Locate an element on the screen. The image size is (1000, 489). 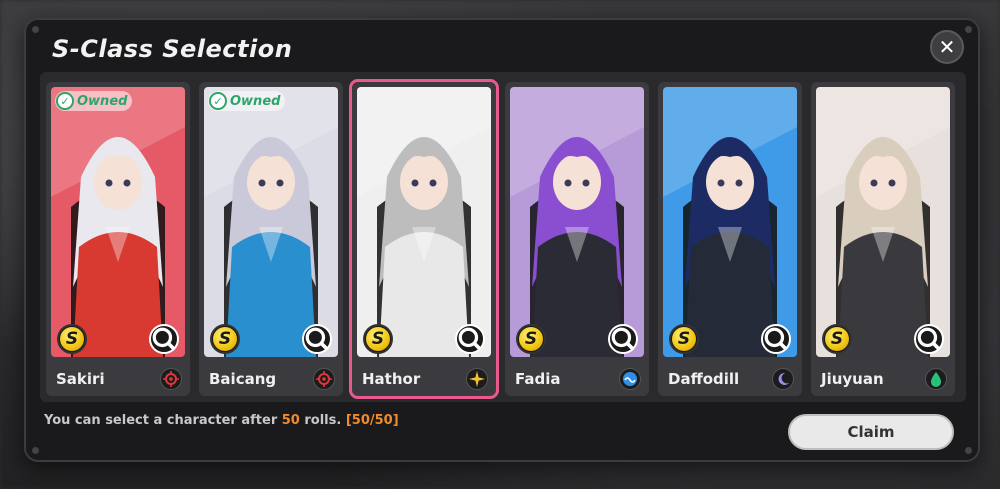
character-name: Hathor is located at coordinates (391, 379).